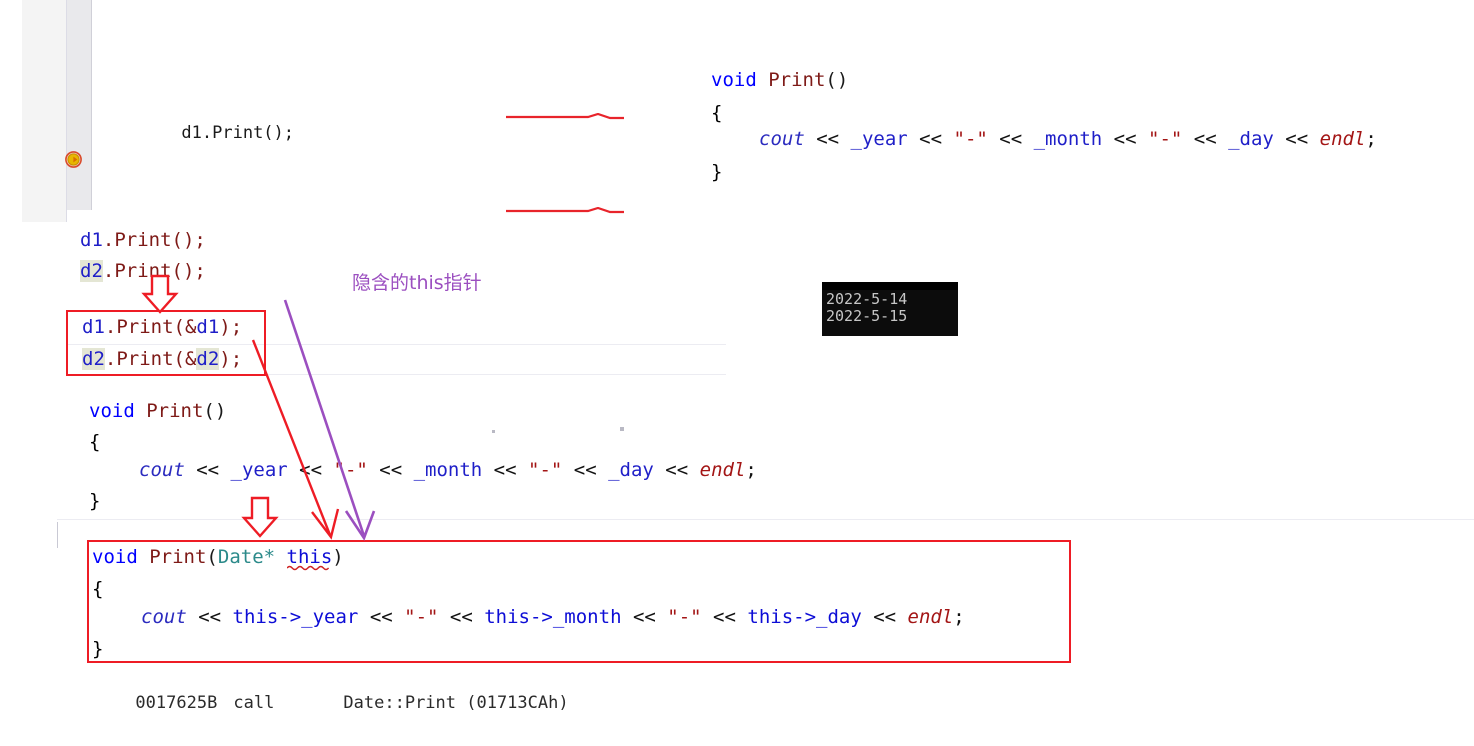 This screenshot has width=1474, height=746. Describe the element at coordinates (254, 703) in the screenshot. I see `instruction-mnemonic: call` at that location.